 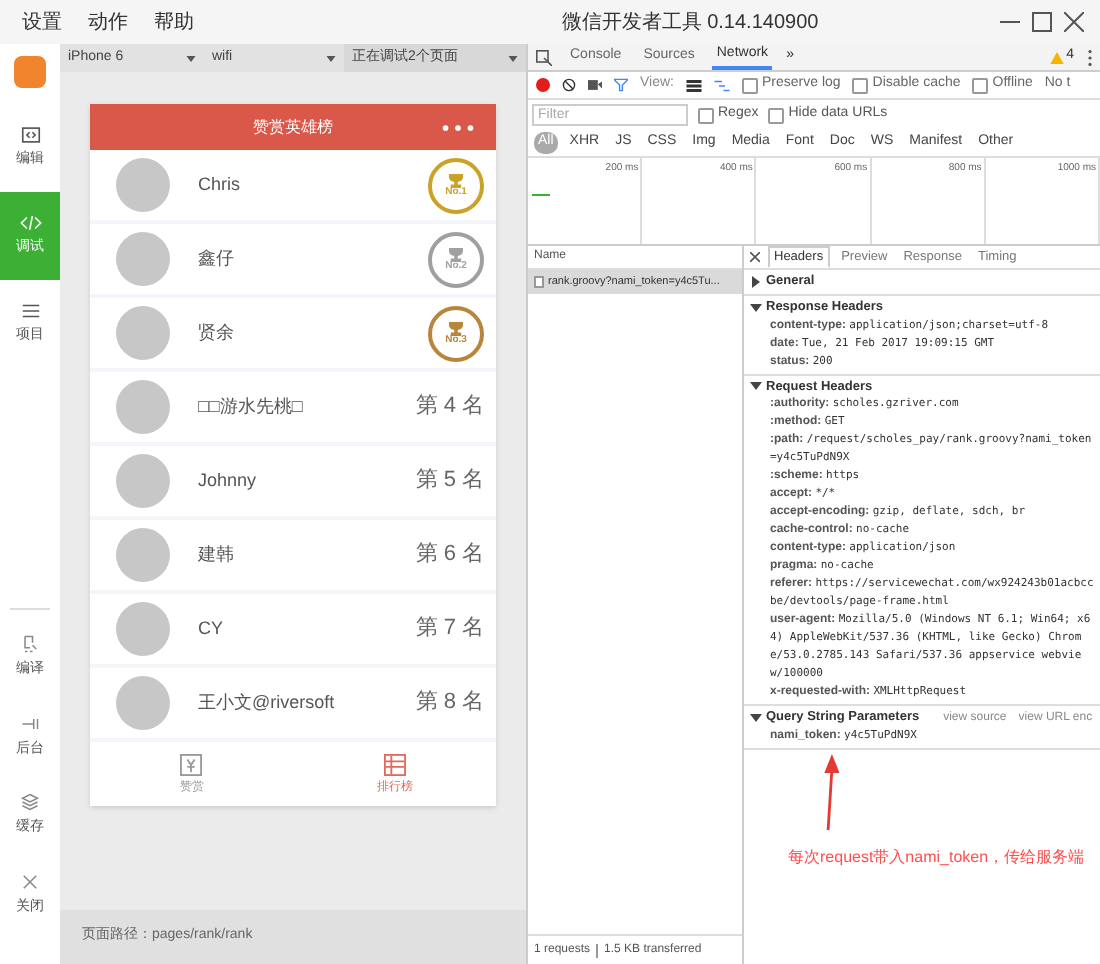 What do you see at coordinates (449, 481) in the screenshot?
I see `rank-text: 第 5 名` at bounding box center [449, 481].